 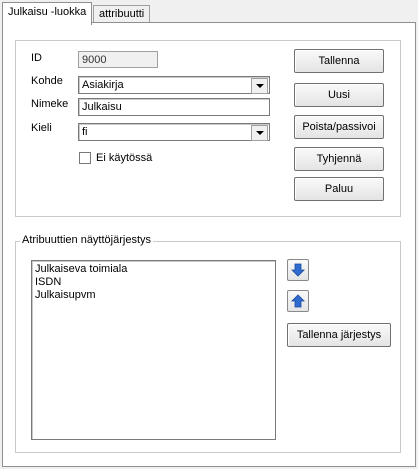 I want to click on kohde-select: Asiakirja, so click(x=174, y=85).